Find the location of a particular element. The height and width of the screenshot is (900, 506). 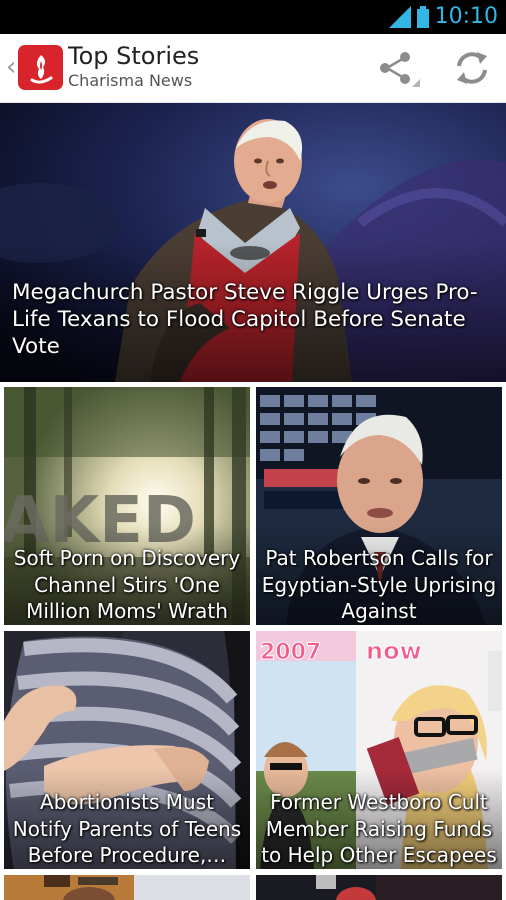

status-bar: 10:10 is located at coordinates (253, 17).